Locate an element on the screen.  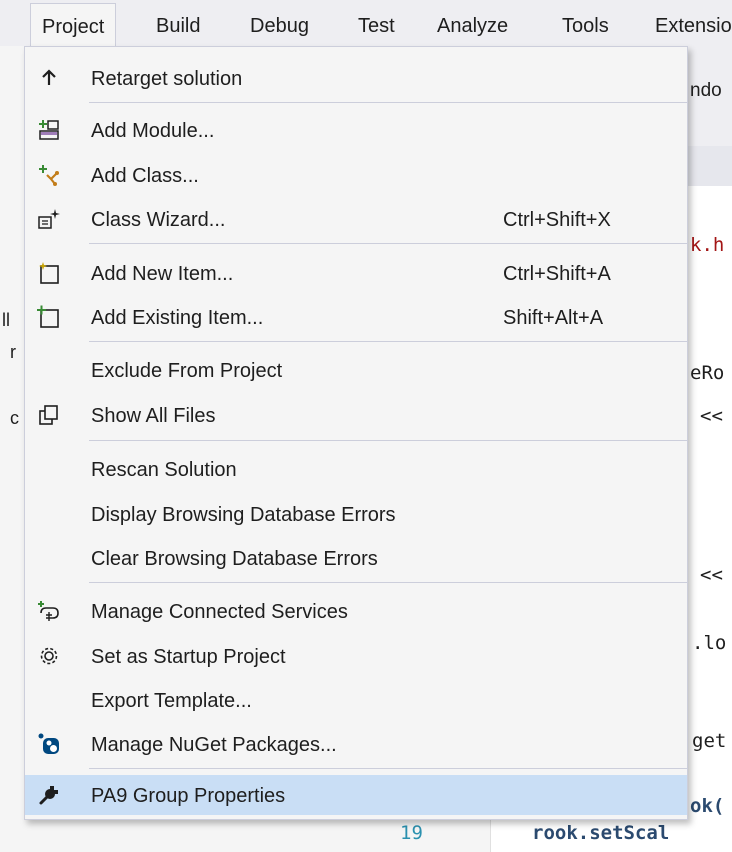
menu-item-label: Set as Startup Project is located at coordinates (188, 657).